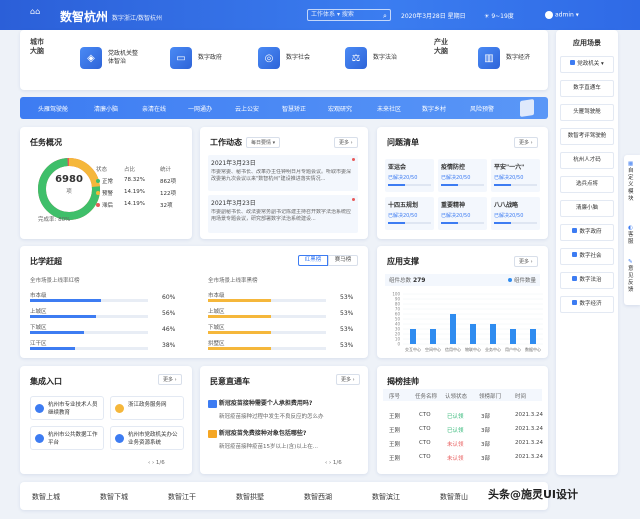 Image resolution: width=640 pixels, height=519 pixels. Describe the element at coordinates (98, 193) in the screenshot. I see `status-dot` at that location.